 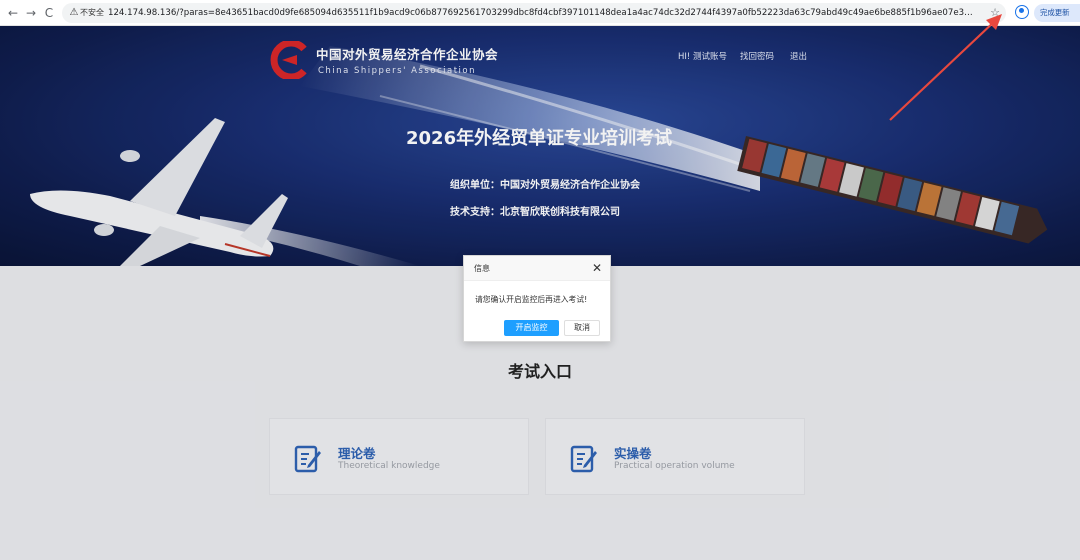 What do you see at coordinates (1057, 13) in the screenshot?
I see `update-button: 完成更新` at bounding box center [1057, 13].